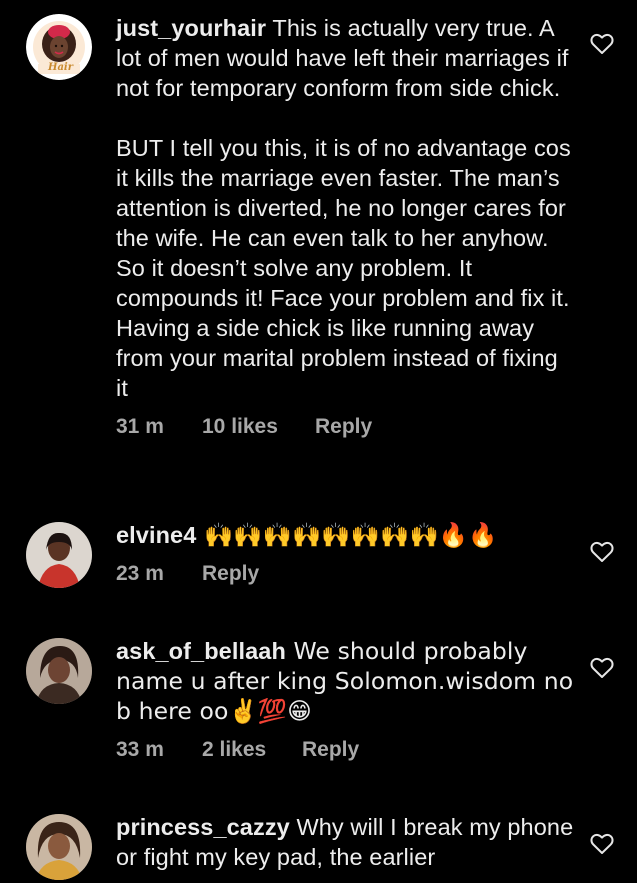 Image resolution: width=637 pixels, height=883 pixels. I want to click on comment-time: 33 m, so click(140, 749).